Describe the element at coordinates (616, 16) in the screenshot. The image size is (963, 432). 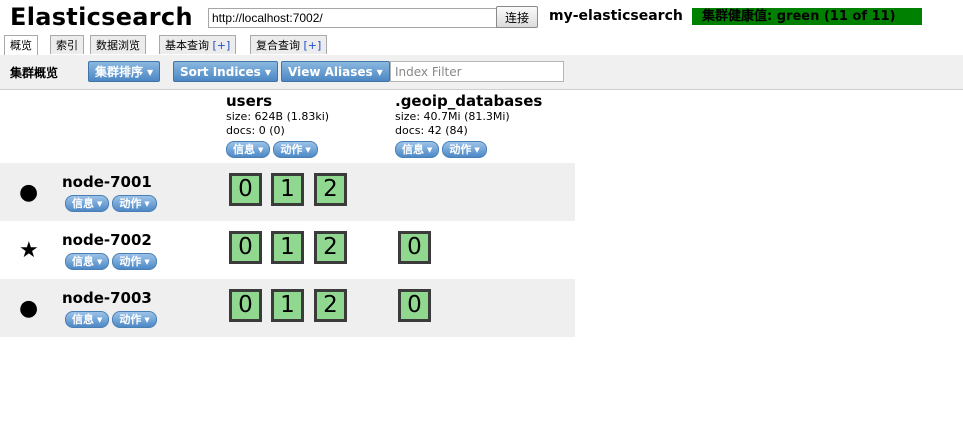
I see `cluster-name: my-elasticsearch` at that location.